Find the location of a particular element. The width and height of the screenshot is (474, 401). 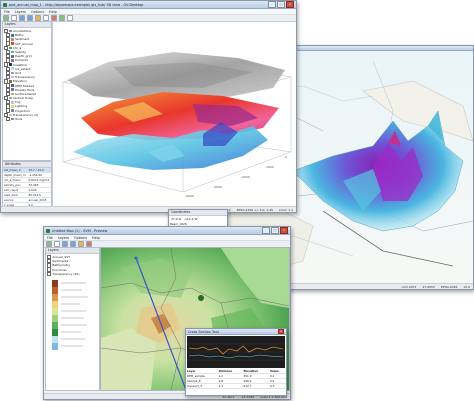

coordinate-lon: -112.4 W is located at coordinates (190, 219).